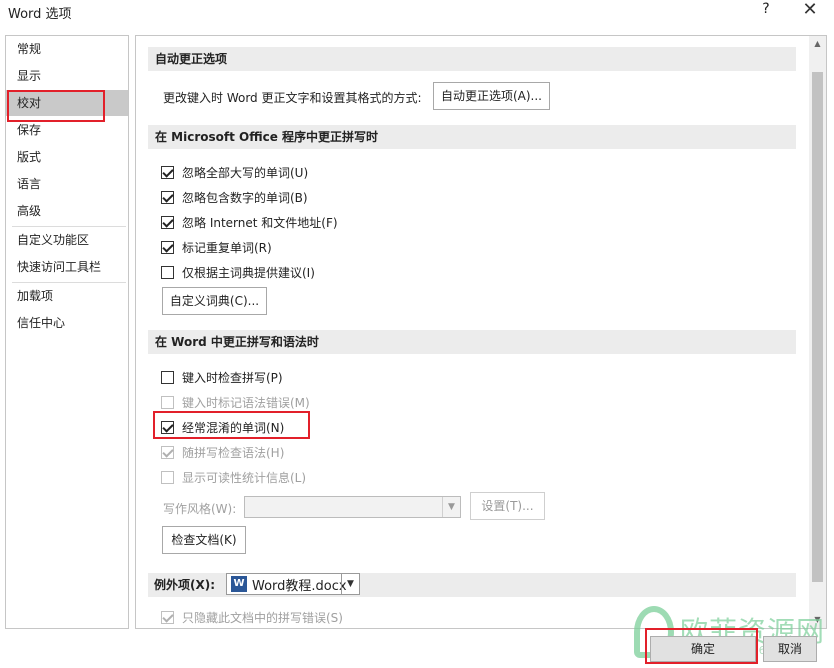 The image size is (834, 668). What do you see at coordinates (245, 172) in the screenshot?
I see `option-label: 忽略全部大写的单词(U)` at bounding box center [245, 172].